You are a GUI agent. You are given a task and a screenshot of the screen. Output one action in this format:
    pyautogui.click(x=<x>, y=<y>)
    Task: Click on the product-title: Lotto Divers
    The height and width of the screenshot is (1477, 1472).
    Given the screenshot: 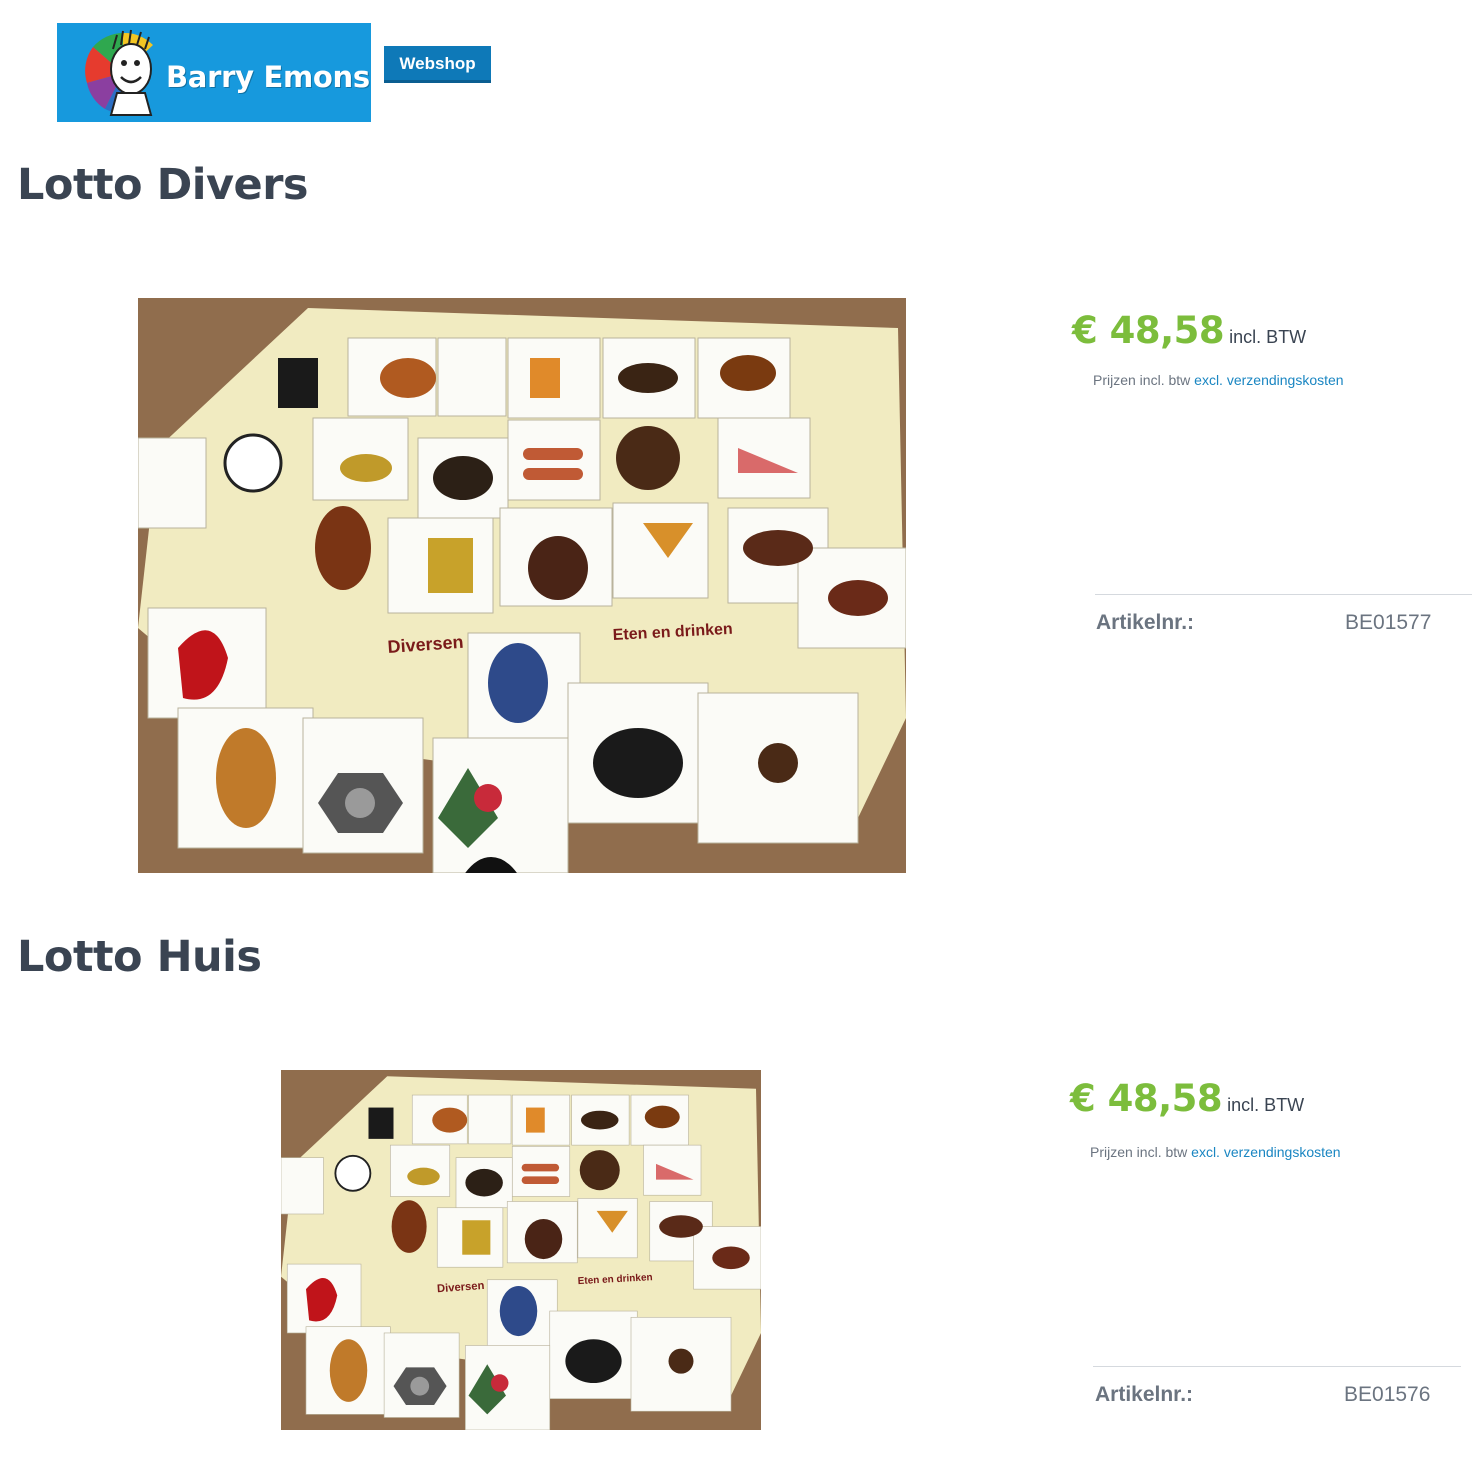 What is the action you would take?
    pyautogui.click(x=163, y=185)
    